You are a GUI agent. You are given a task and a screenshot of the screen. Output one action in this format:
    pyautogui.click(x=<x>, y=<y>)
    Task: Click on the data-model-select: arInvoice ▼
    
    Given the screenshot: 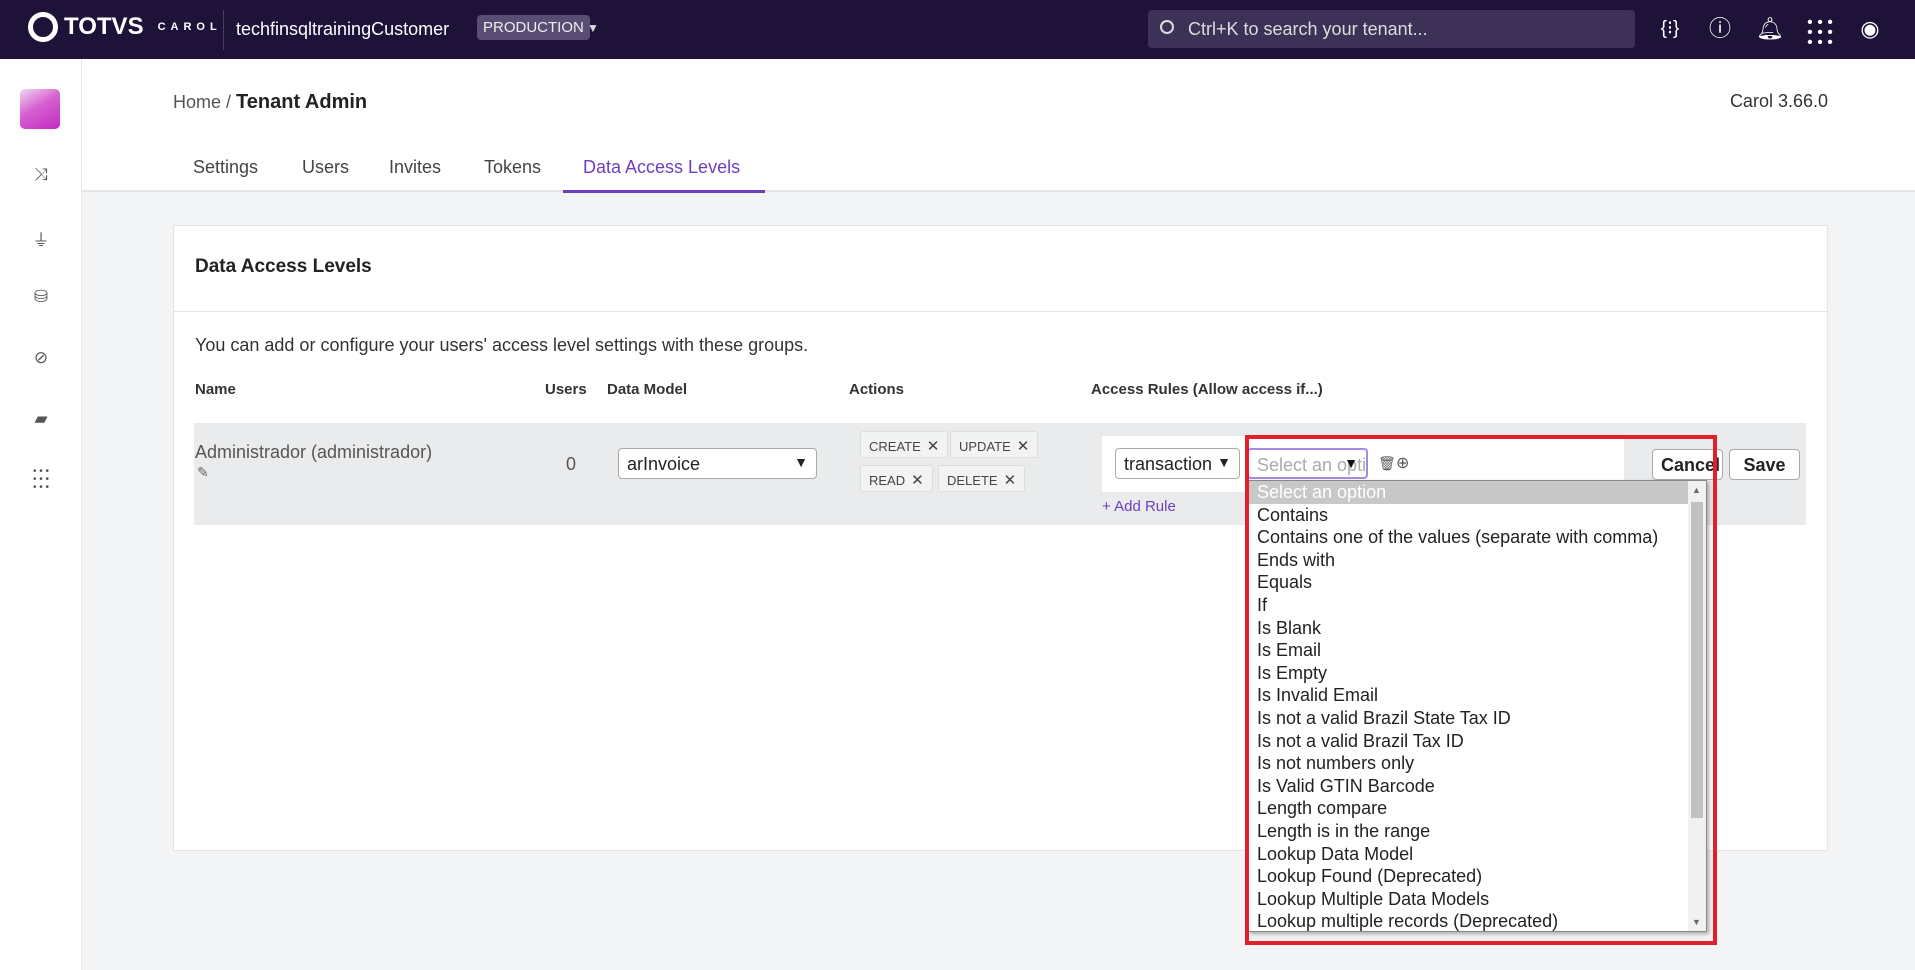 What is the action you would take?
    pyautogui.click(x=717, y=463)
    